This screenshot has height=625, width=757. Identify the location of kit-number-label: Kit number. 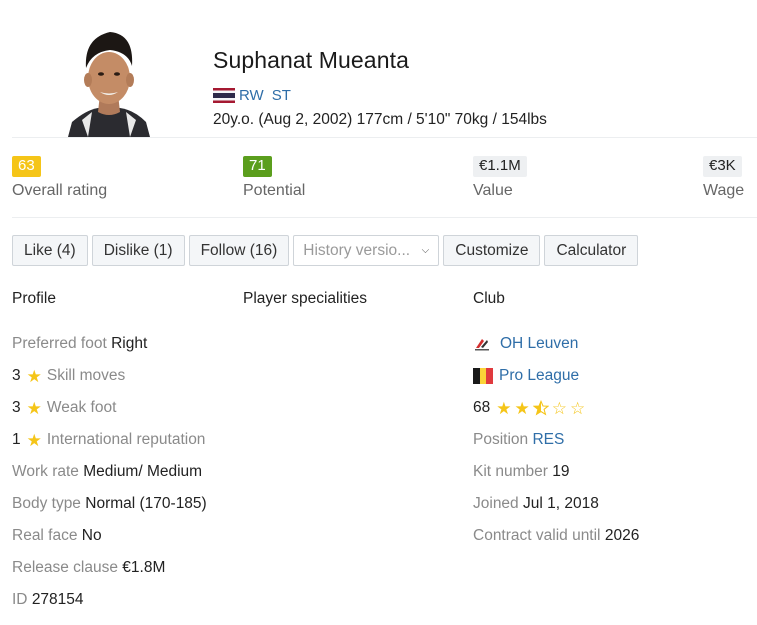
(510, 471).